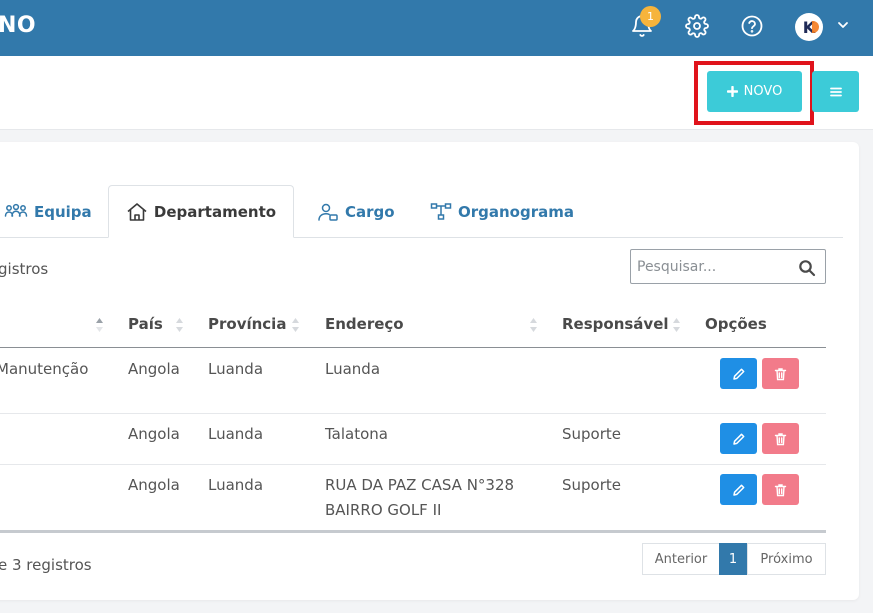 Image resolution: width=873 pixels, height=613 pixels. I want to click on home-icon, so click(137, 211).